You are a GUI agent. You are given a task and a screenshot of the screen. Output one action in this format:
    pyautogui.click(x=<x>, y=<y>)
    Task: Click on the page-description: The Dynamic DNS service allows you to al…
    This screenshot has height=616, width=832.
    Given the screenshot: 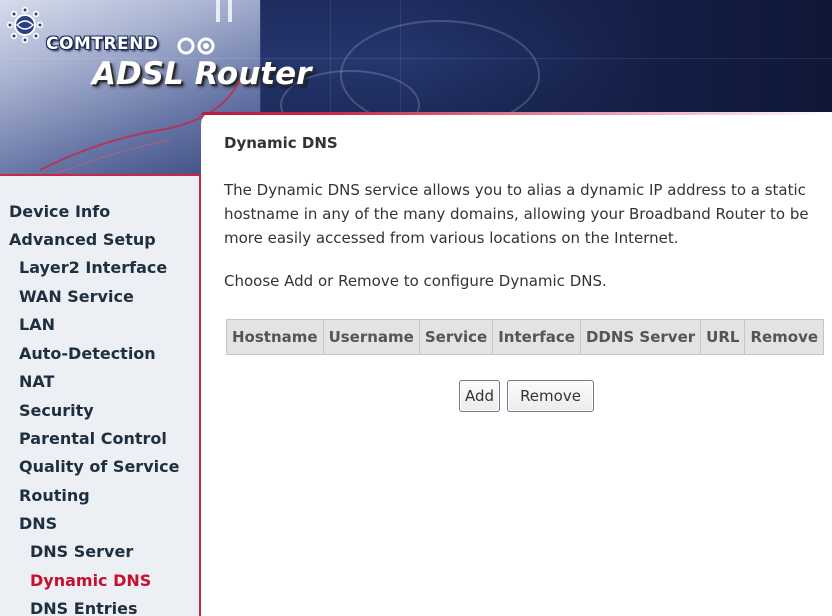 What is the action you would take?
    pyautogui.click(x=516, y=214)
    